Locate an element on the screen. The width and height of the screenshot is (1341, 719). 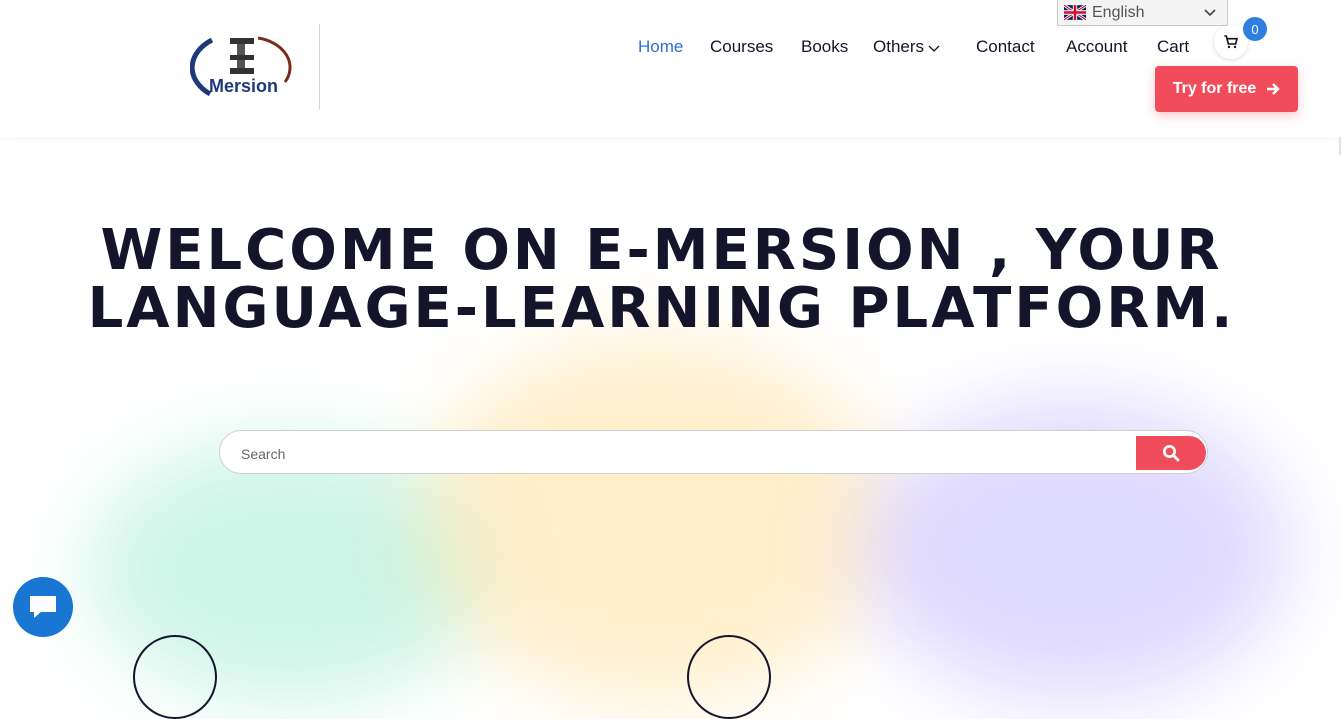
chat-widget-button is located at coordinates (43, 607).